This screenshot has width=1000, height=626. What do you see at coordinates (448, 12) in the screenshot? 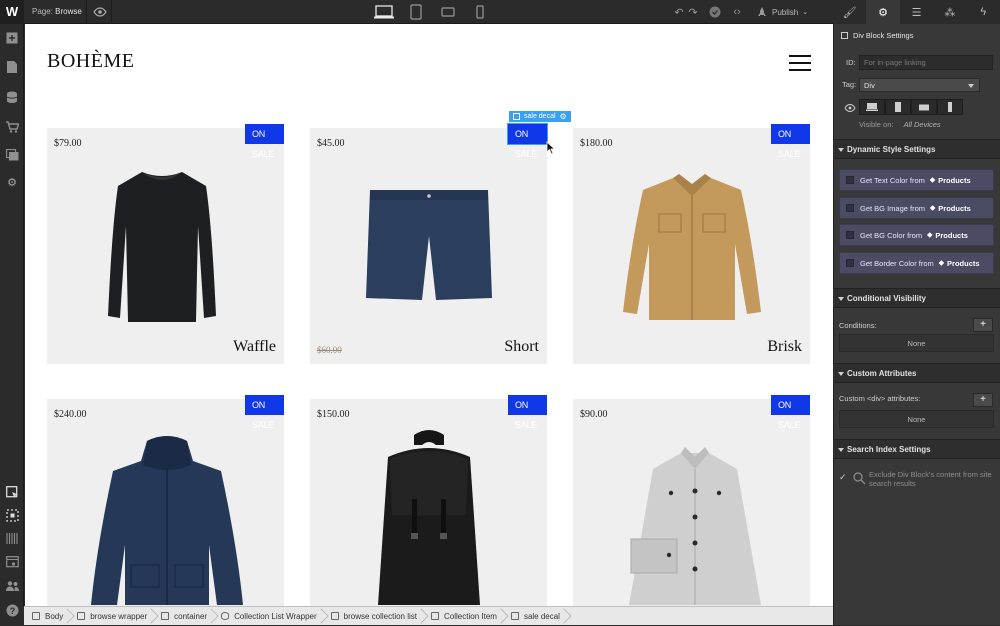
I see `mobile-landscape-breakpoint-button` at bounding box center [448, 12].